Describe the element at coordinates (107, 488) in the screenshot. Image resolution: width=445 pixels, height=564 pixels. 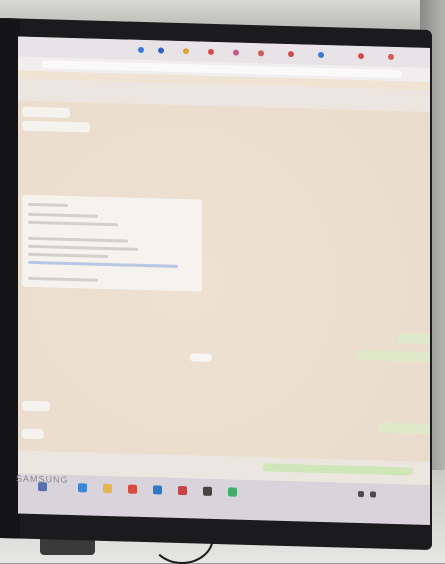
I see `file-explorer-icon` at that location.